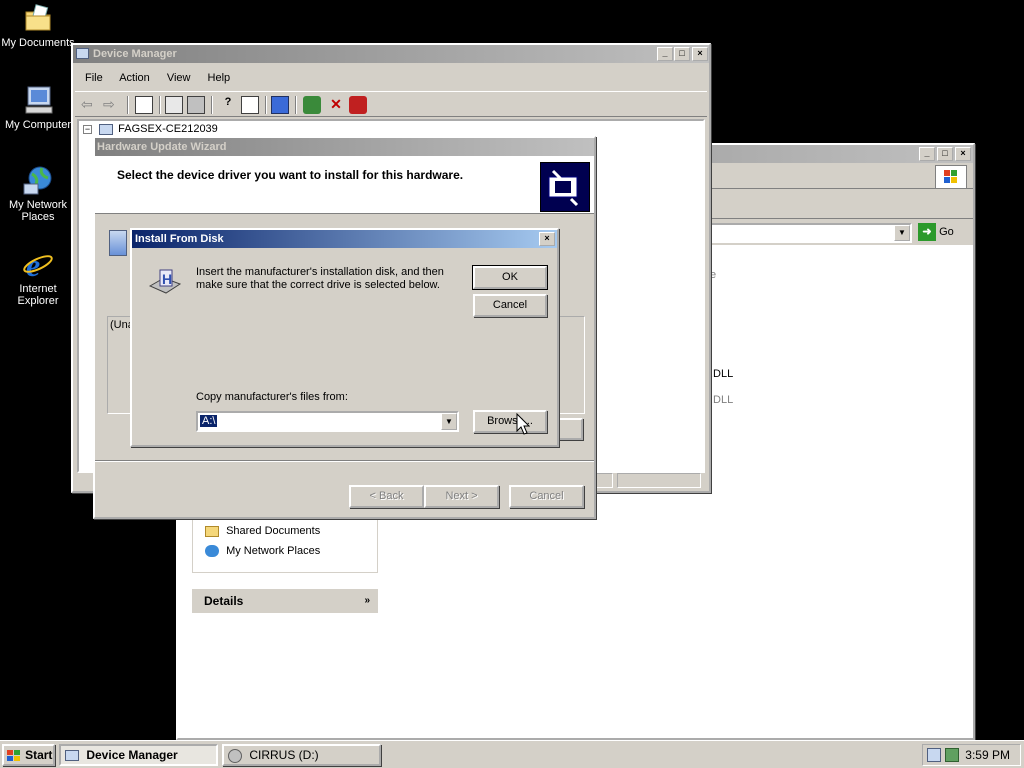  I want to click on show-hide-tree-icon, so click(144, 105).